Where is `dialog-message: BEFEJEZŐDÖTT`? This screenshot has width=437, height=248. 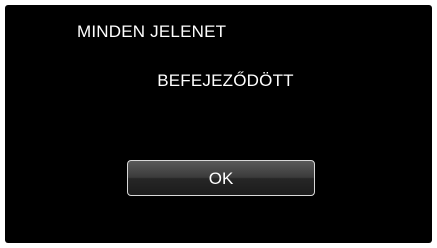 dialog-message: BEFEJEZŐDÖTT is located at coordinates (225, 80).